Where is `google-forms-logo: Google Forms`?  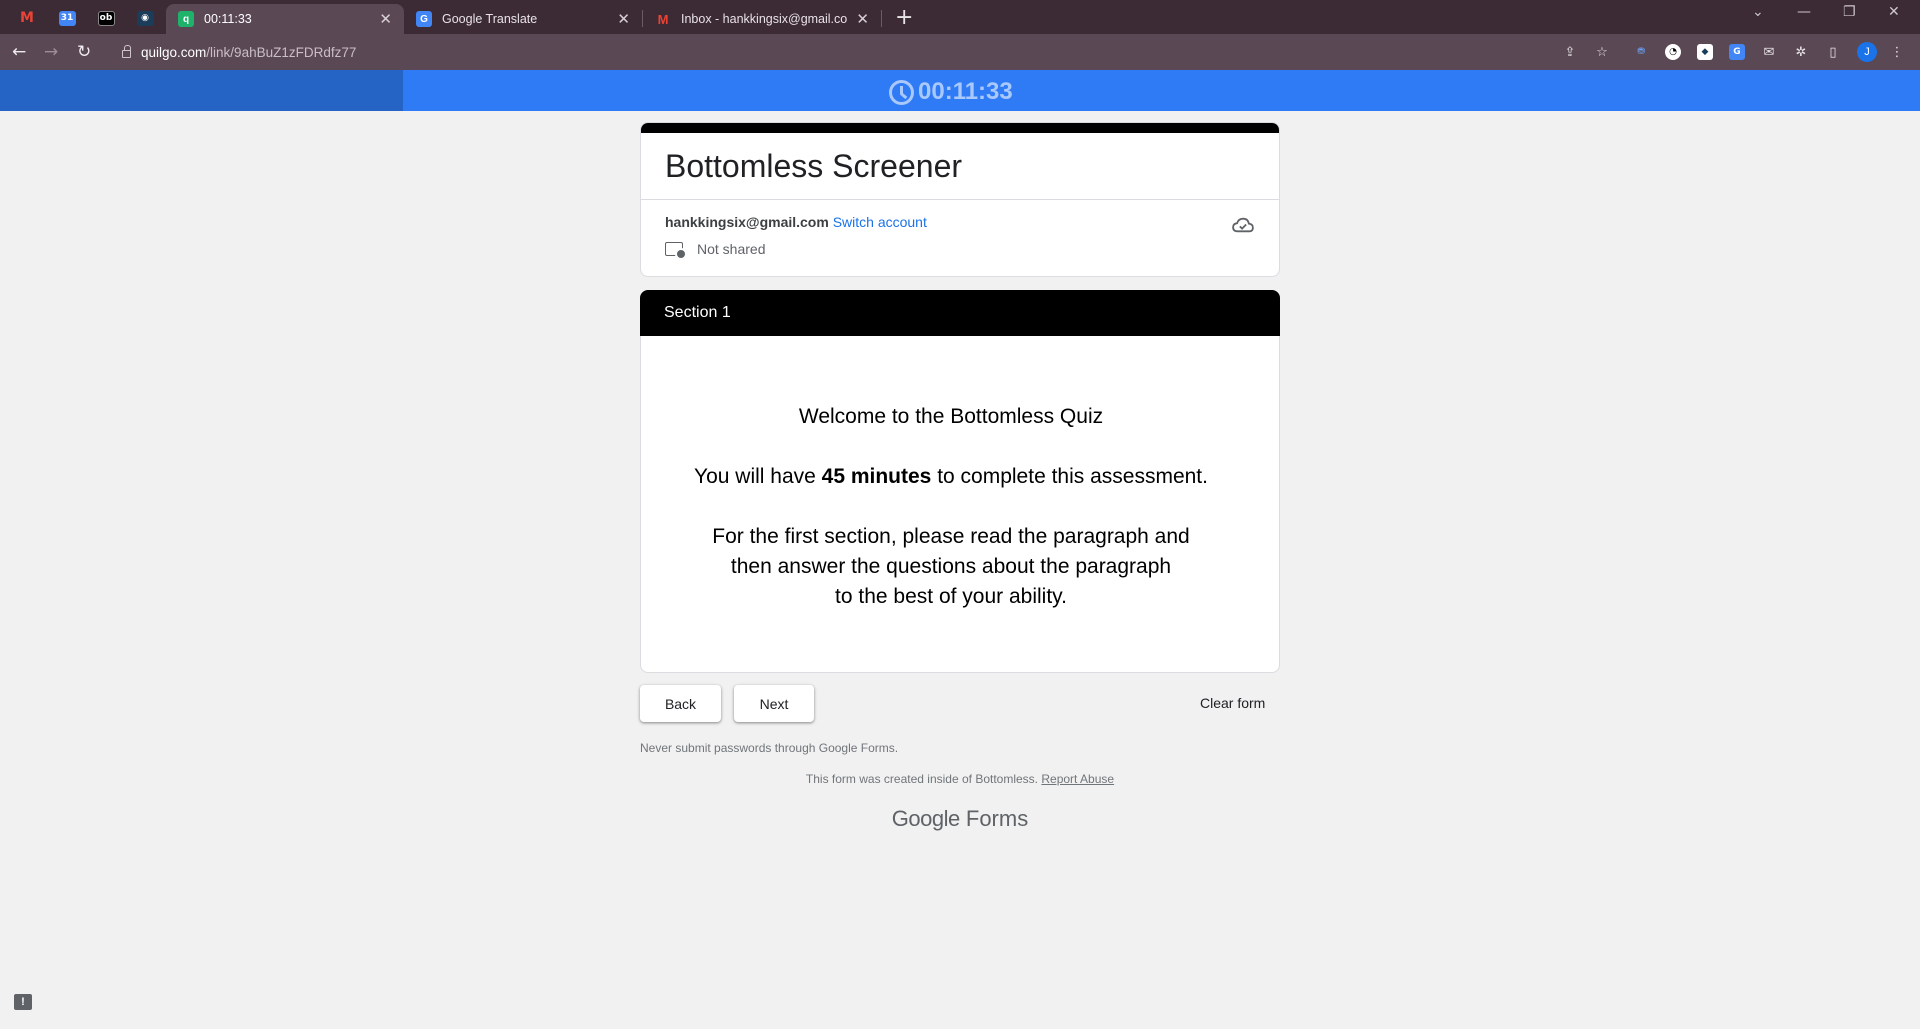 google-forms-logo: Google Forms is located at coordinates (960, 819).